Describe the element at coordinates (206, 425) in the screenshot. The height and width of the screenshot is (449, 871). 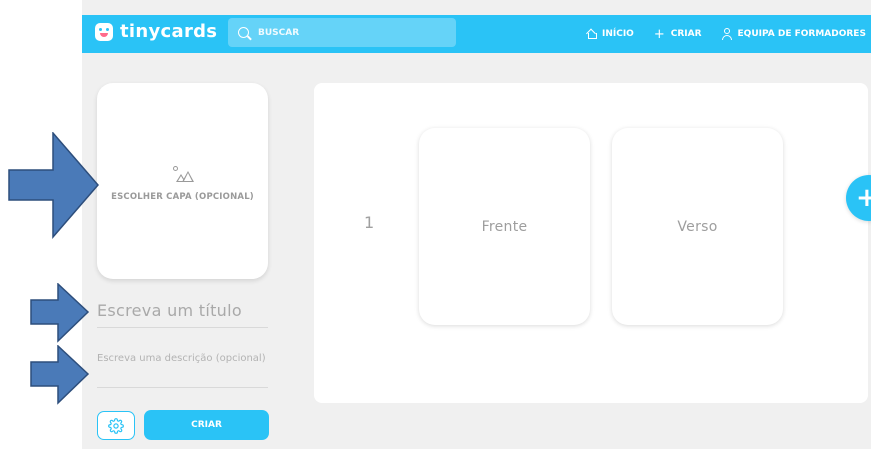
I see `create-button: CRIAR` at that location.